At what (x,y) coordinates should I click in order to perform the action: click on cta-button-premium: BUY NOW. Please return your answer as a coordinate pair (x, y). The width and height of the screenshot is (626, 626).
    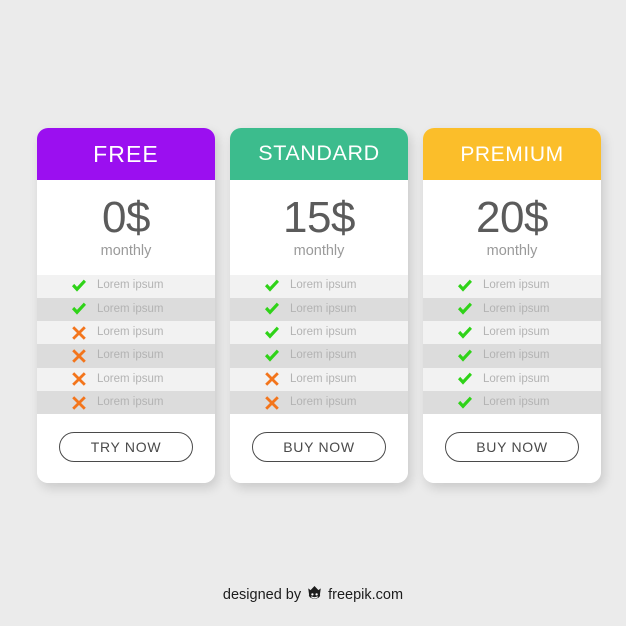
    Looking at the image, I should click on (512, 447).